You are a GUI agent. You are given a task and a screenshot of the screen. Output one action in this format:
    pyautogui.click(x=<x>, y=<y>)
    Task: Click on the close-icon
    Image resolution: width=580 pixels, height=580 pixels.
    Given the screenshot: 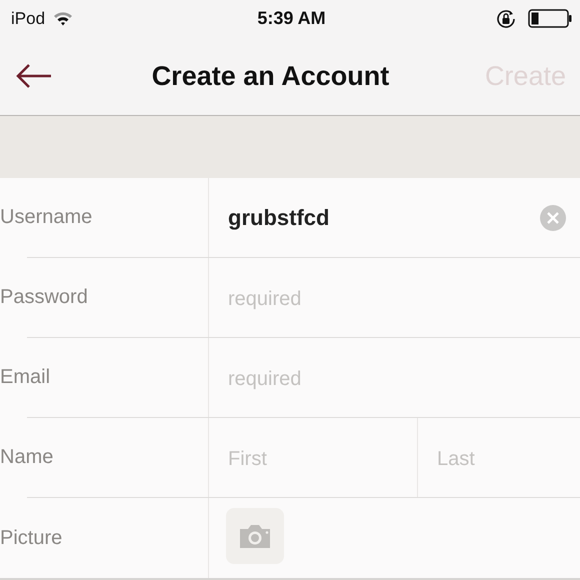 What is the action you would take?
    pyautogui.click(x=553, y=218)
    